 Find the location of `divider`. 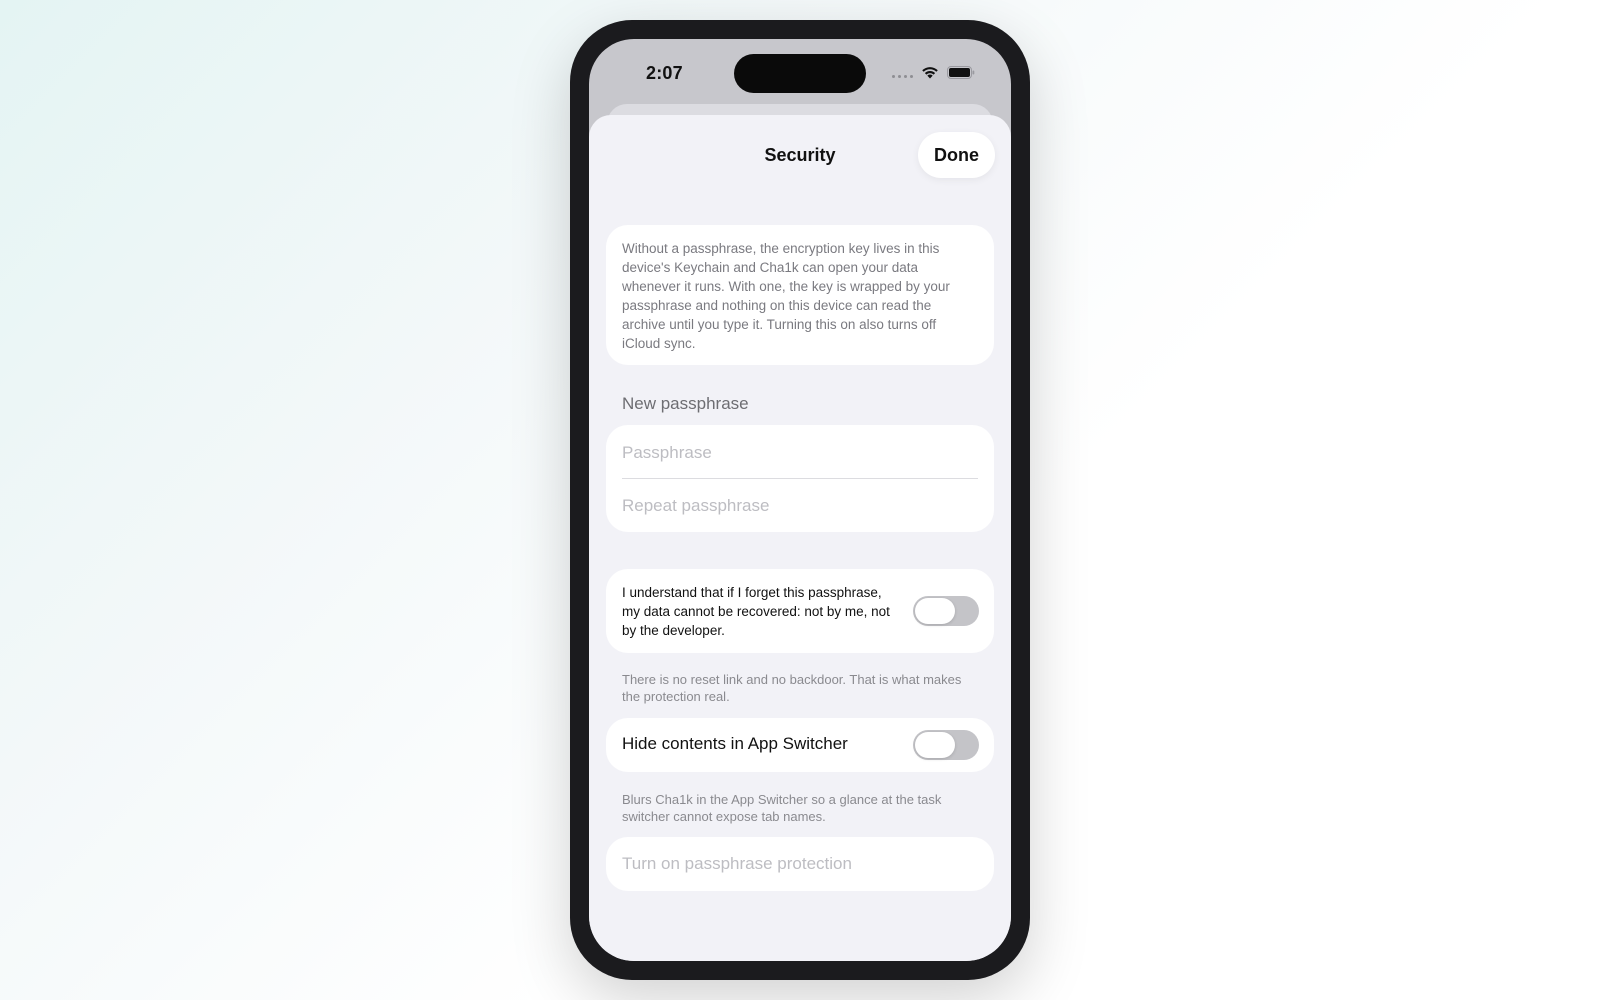

divider is located at coordinates (800, 478).